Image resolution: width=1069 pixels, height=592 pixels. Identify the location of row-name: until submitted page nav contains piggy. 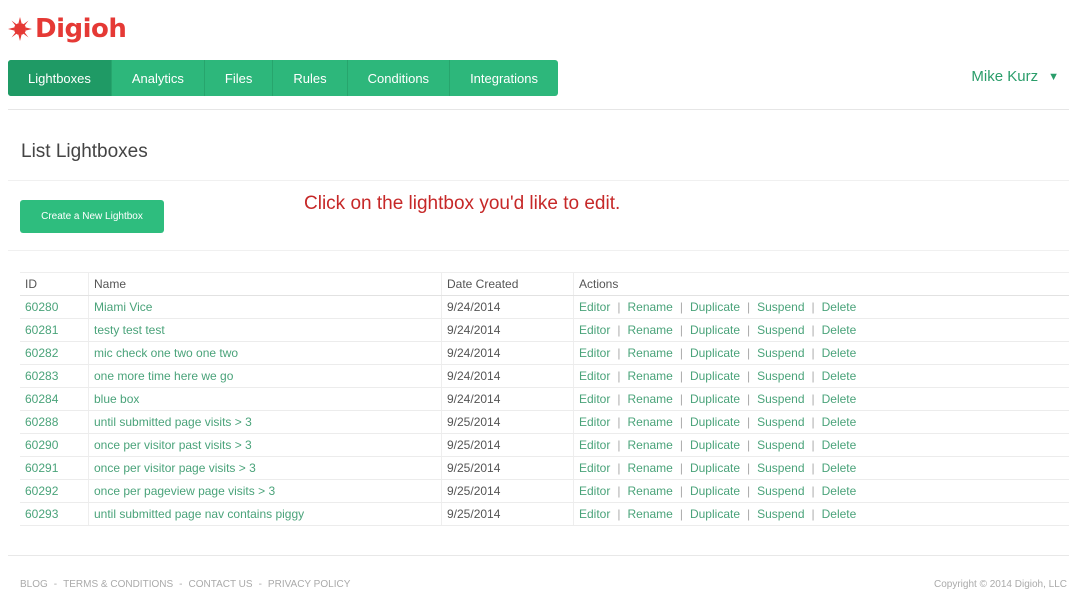
(265, 514).